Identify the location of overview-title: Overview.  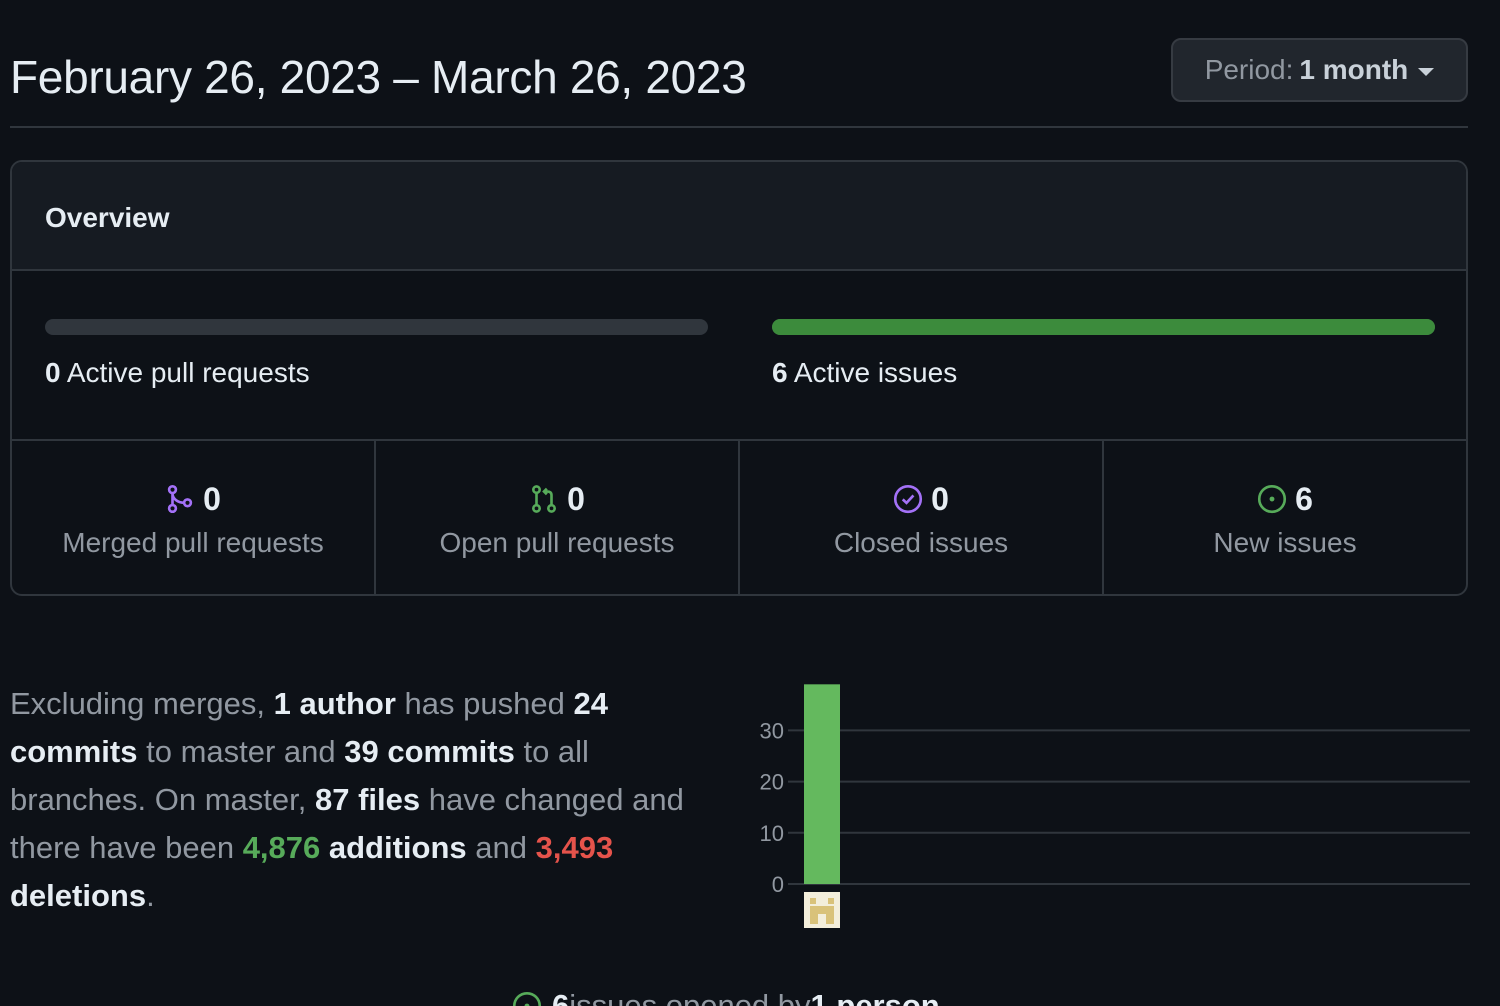
(739, 216).